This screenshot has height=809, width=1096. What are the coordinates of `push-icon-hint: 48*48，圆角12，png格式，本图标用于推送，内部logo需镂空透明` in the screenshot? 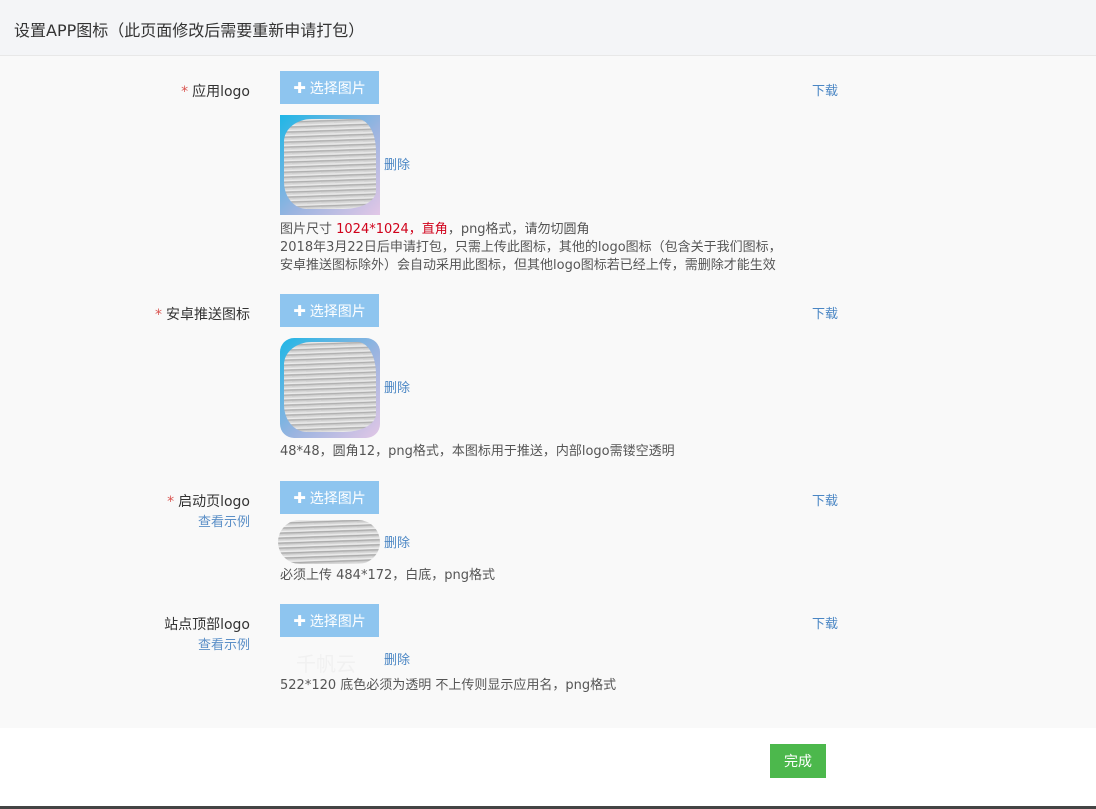 It's located at (477, 451).